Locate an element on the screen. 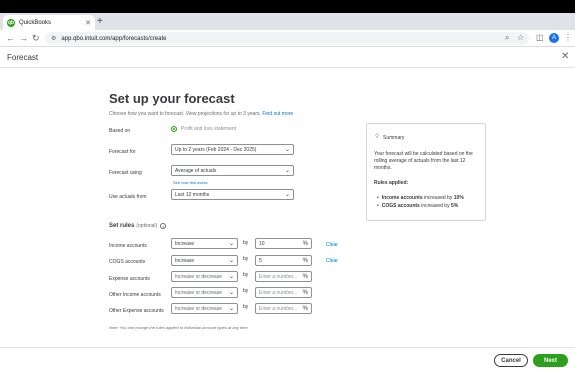  other-income-accounts-percent-input: Enter a number... % is located at coordinates (283, 292).